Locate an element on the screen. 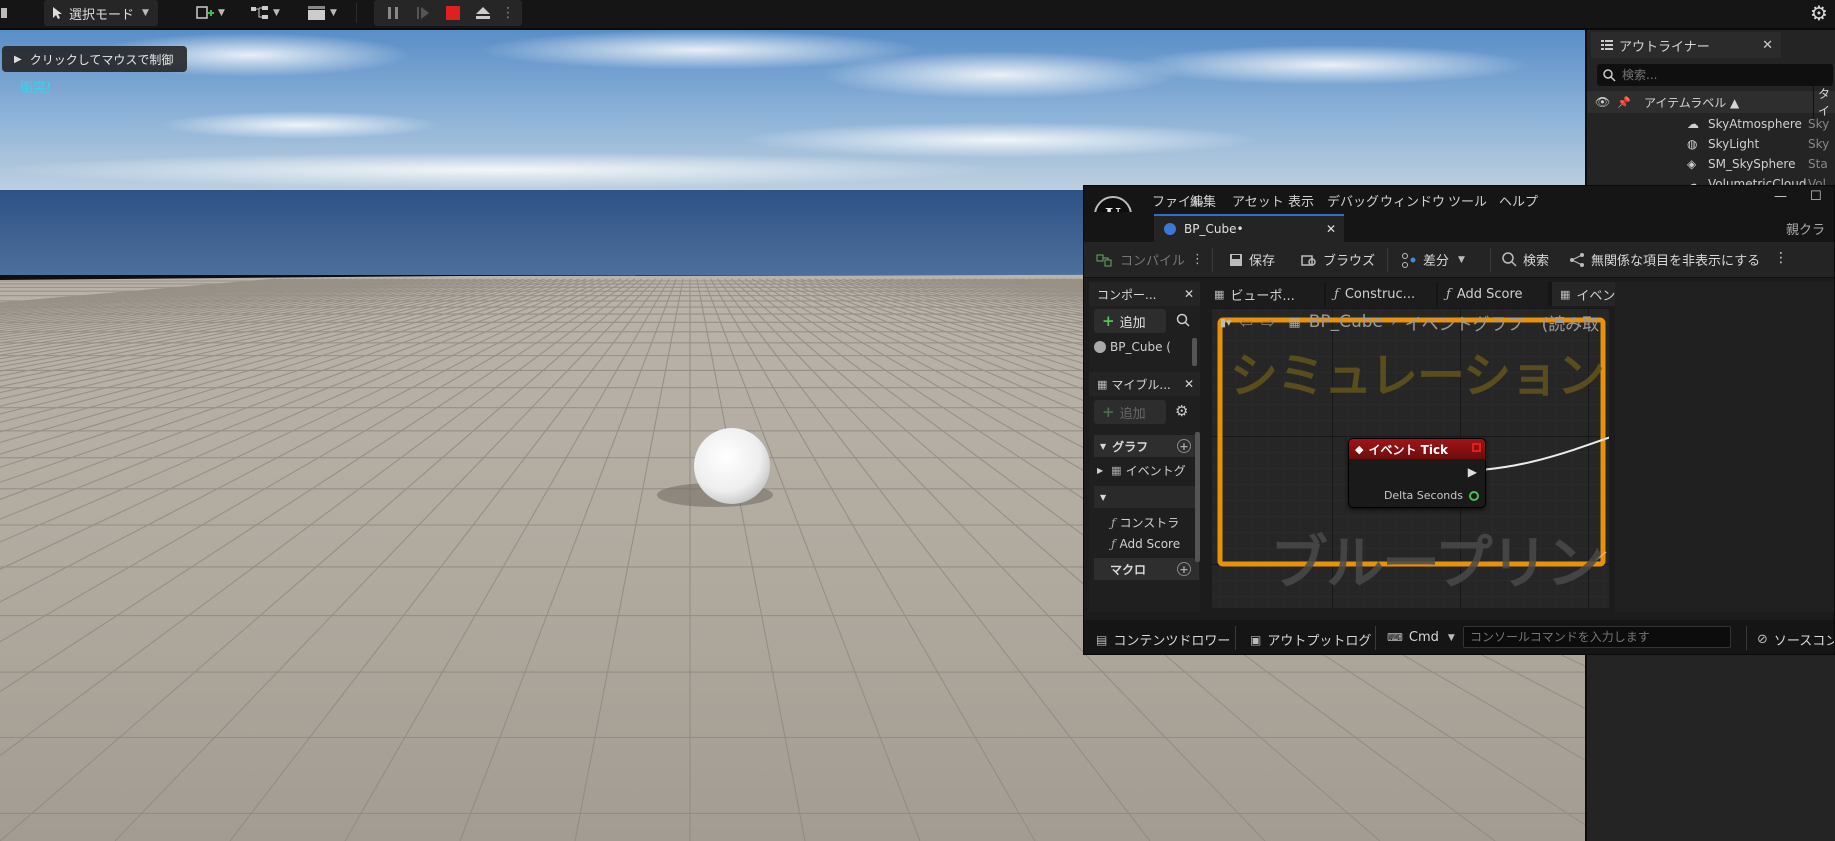 This screenshot has width=1835, height=841. graph-type-icon: ▦ is located at coordinates (1294, 322).